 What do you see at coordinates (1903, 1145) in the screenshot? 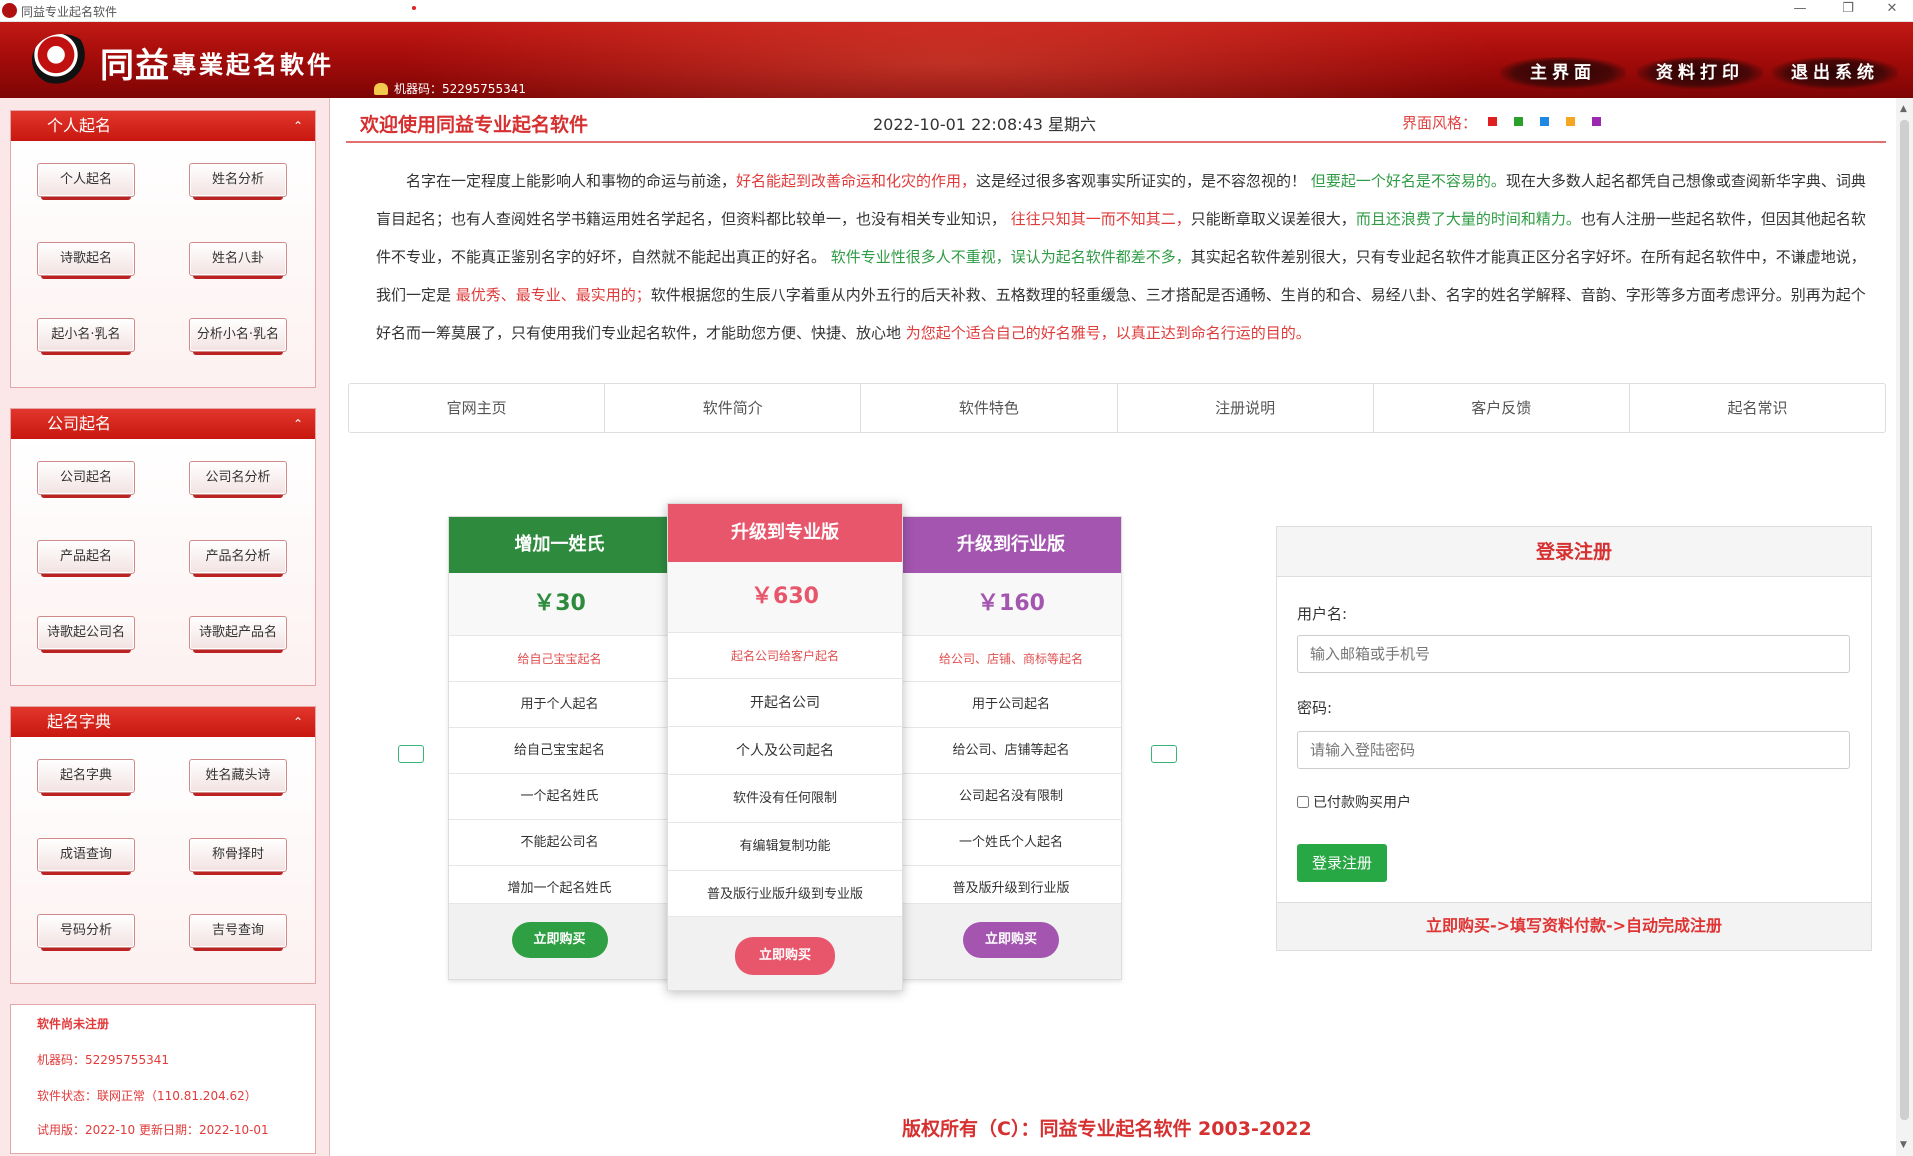
I see `scroll-down-icon: ▼` at bounding box center [1903, 1145].